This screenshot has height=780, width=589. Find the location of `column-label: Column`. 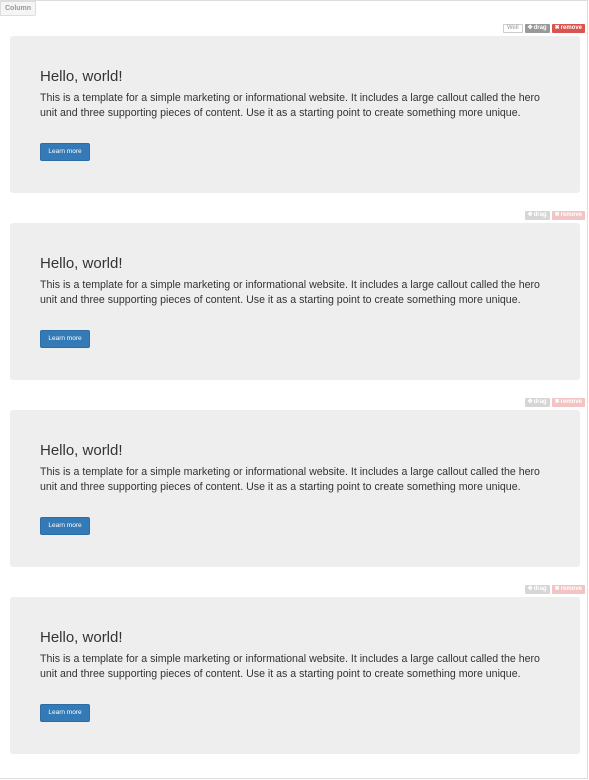

column-label: Column is located at coordinates (18, 8).